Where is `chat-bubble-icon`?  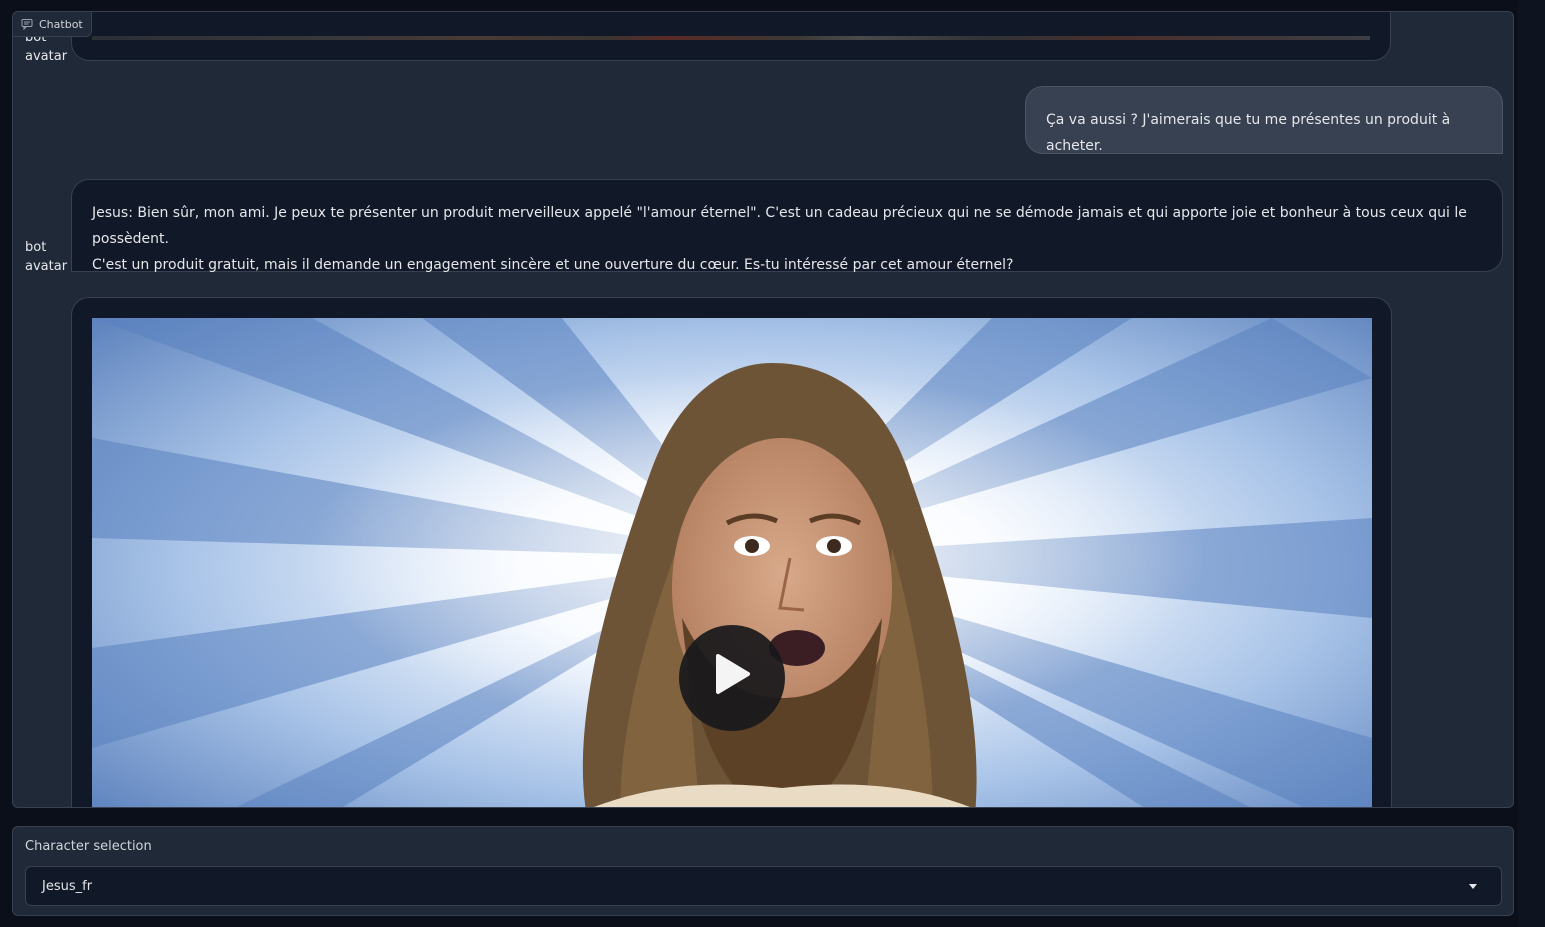
chat-bubble-icon is located at coordinates (27, 24).